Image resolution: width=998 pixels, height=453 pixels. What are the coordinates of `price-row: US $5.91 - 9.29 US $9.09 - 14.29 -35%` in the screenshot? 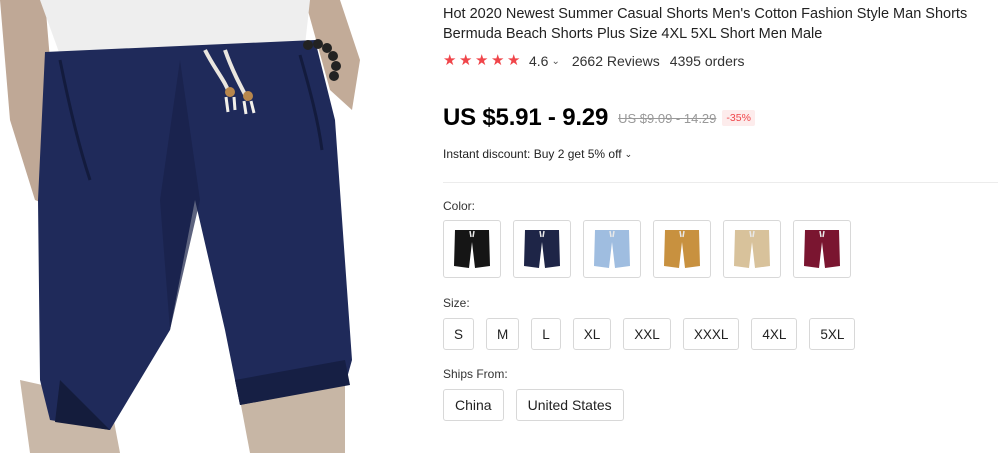 It's located at (599, 118).